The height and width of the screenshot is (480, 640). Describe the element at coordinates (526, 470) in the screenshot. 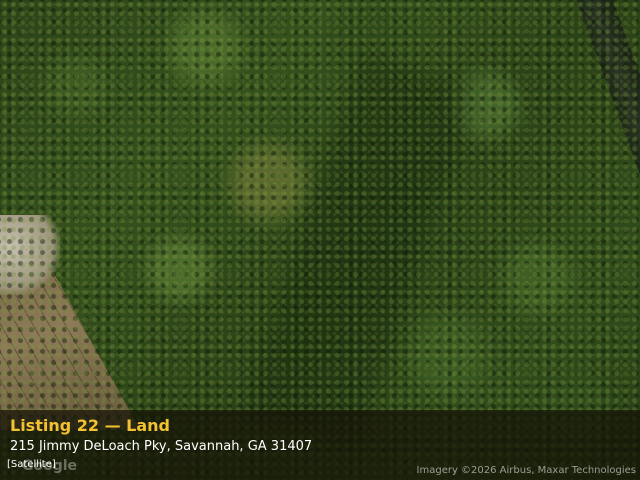

I see `imagery-attribution: Imagery ©2026 Airbus, Maxar Technologies` at that location.